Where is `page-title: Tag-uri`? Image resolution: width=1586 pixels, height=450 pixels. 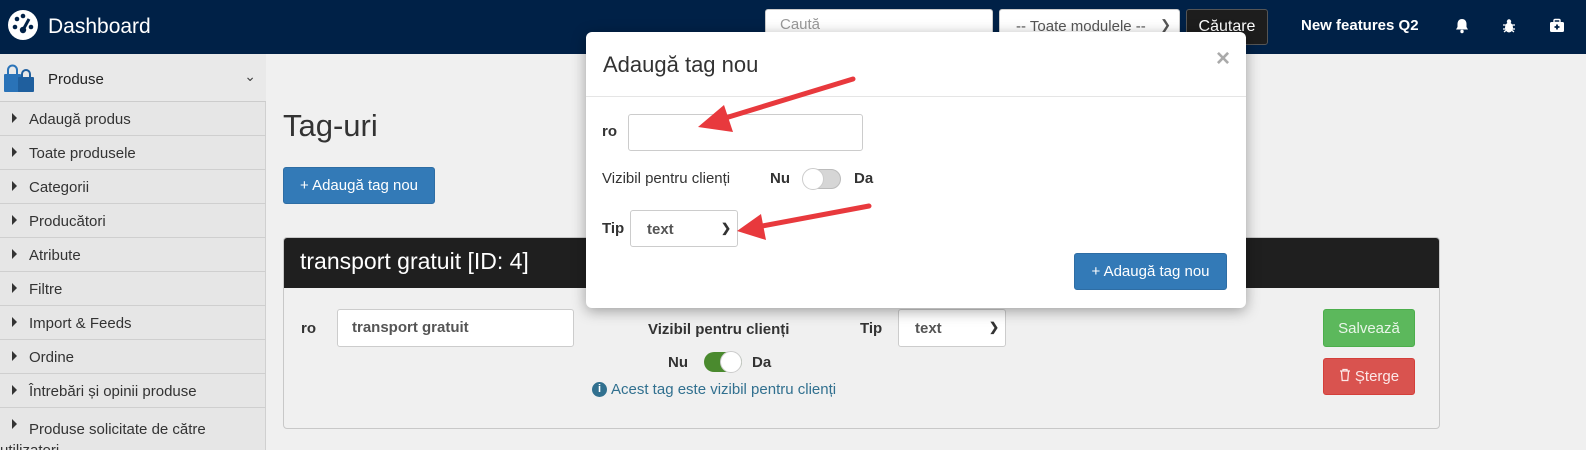 page-title: Tag-uri is located at coordinates (330, 125).